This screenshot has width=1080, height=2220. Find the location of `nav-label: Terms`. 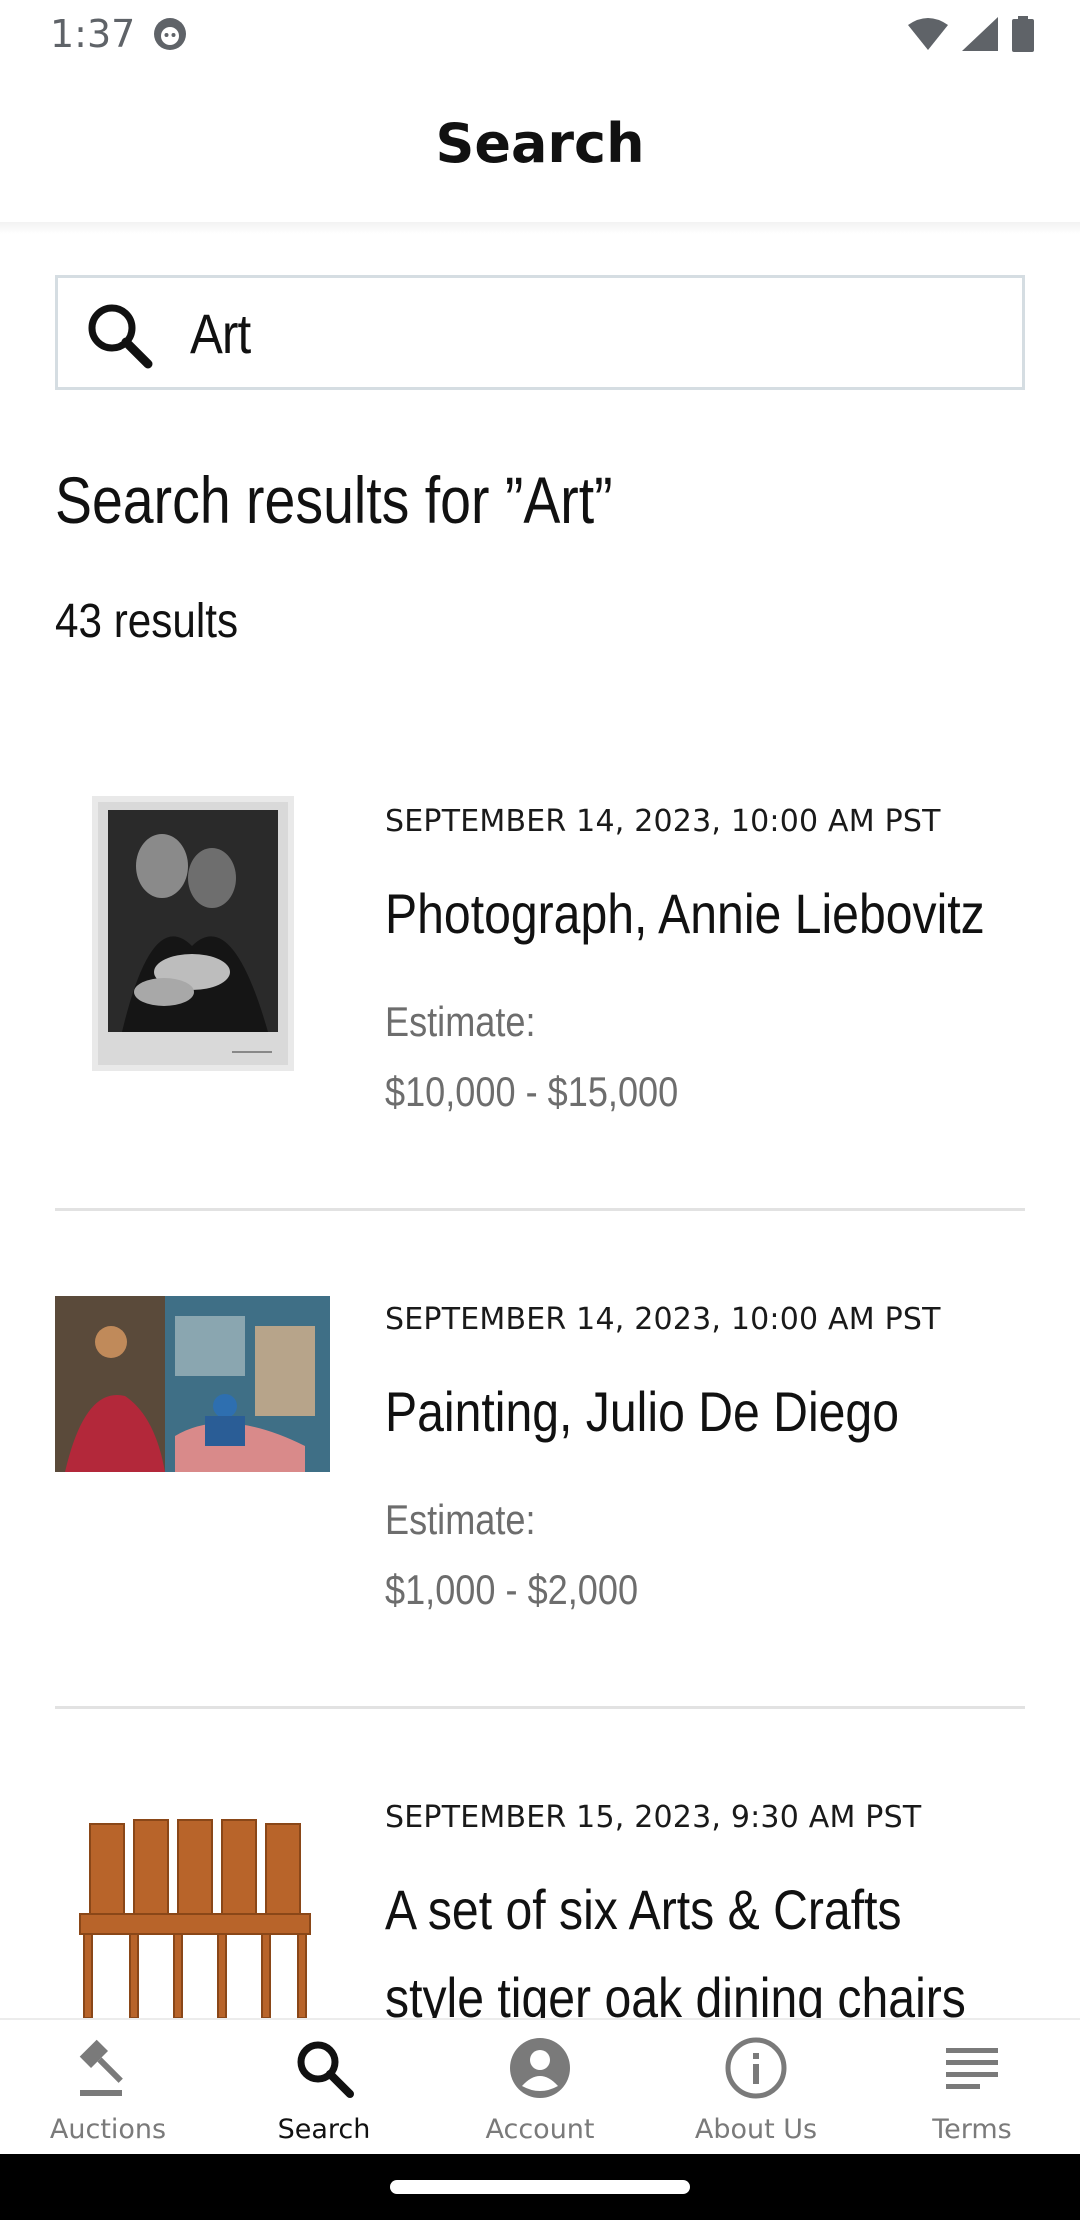

nav-label: Terms is located at coordinates (972, 2129).